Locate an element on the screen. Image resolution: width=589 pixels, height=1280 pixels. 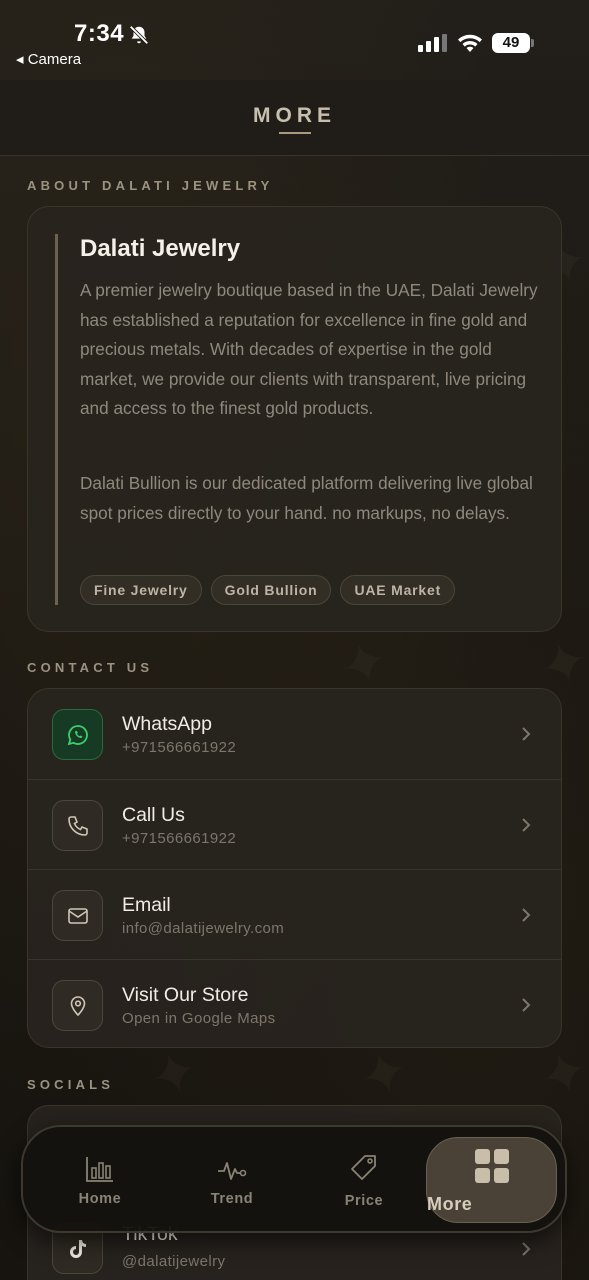
social-subtitle: @dalatijewelry is located at coordinates (174, 1261).